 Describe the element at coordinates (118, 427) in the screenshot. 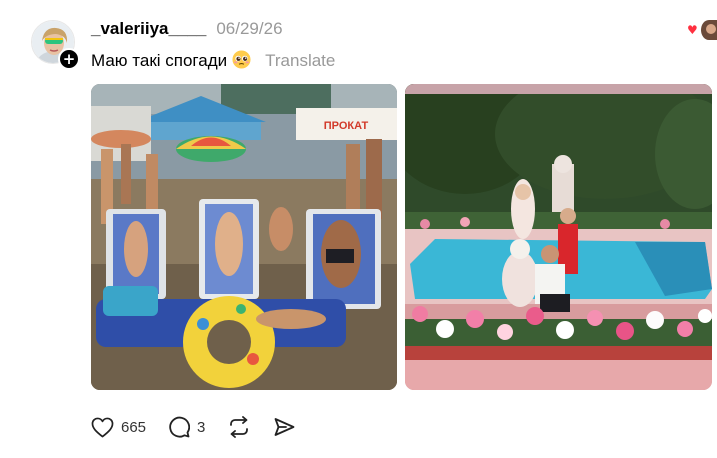

I see `like-button: 665` at that location.